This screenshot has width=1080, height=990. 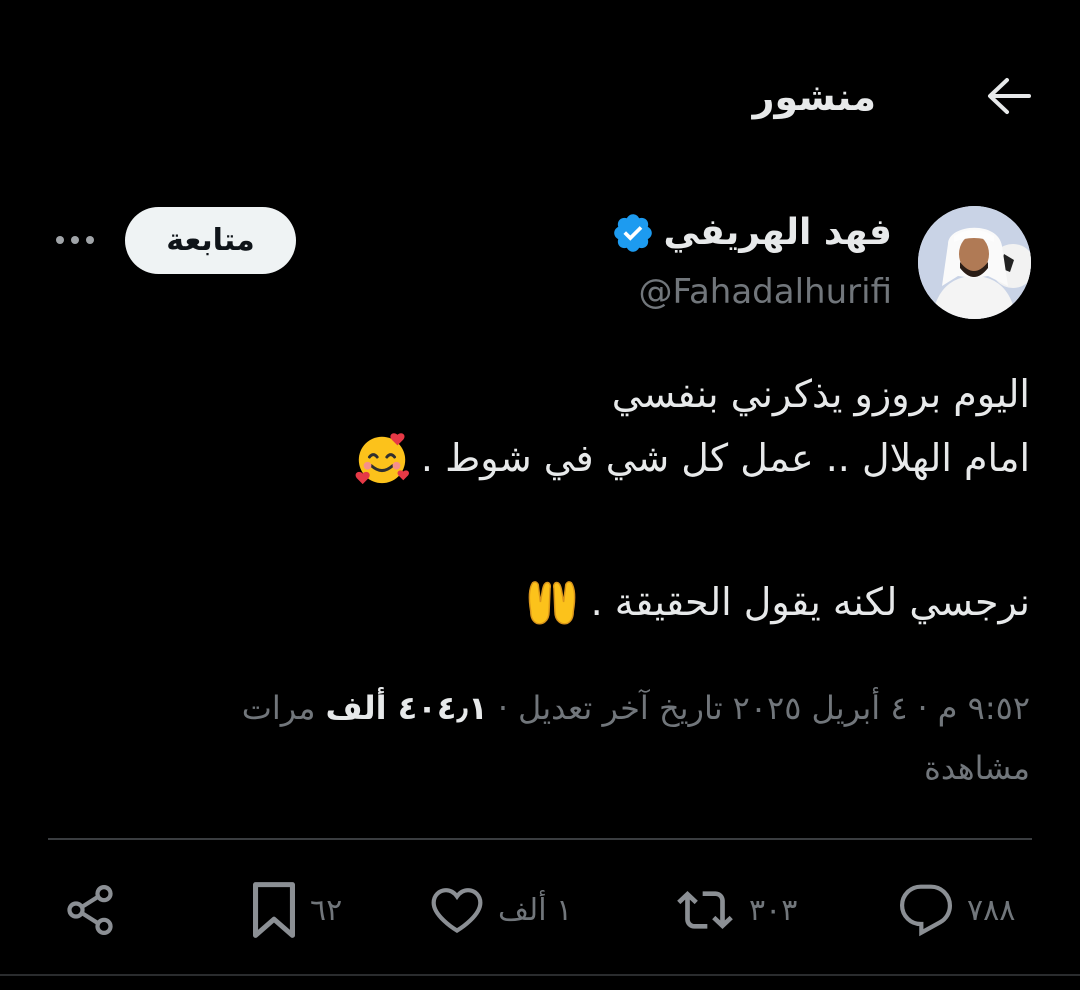 I want to click on tweet-text: اليوم بروزو يذكرني بنفسي, so click(x=820, y=394).